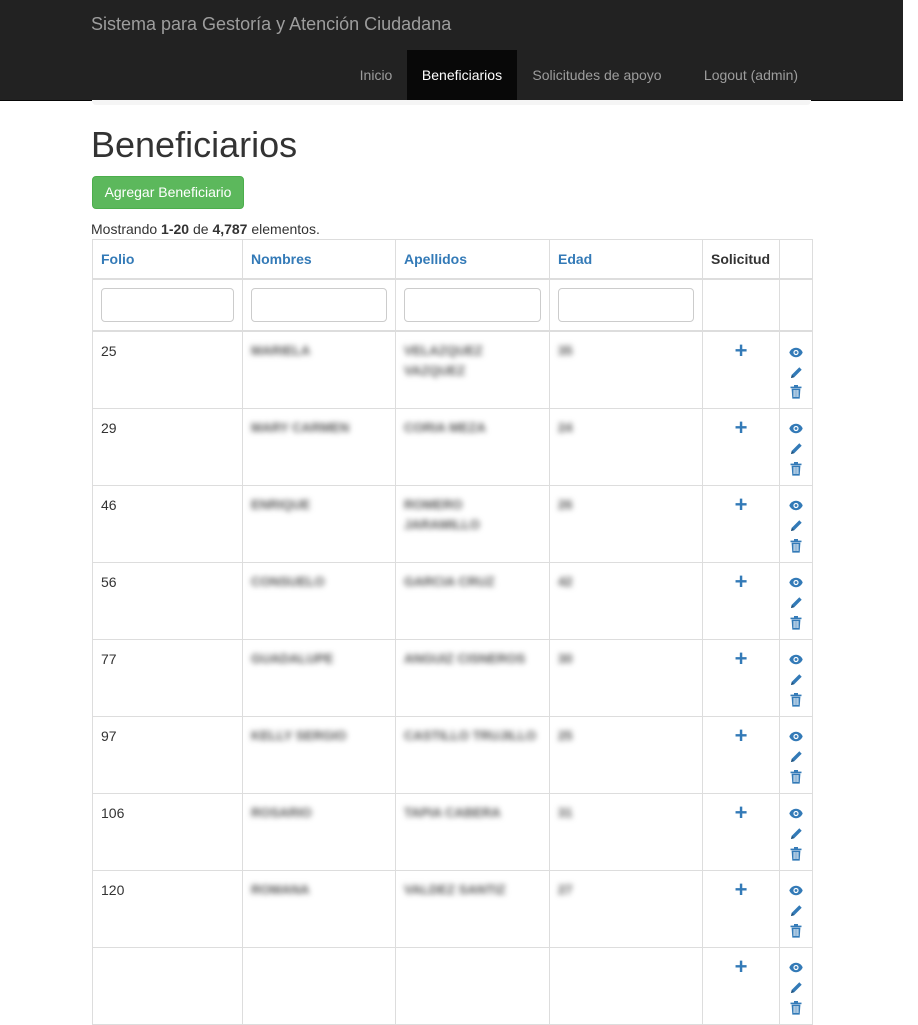 The height and width of the screenshot is (1025, 918). What do you see at coordinates (626, 446) in the screenshot?
I see `cell-edad: 24` at bounding box center [626, 446].